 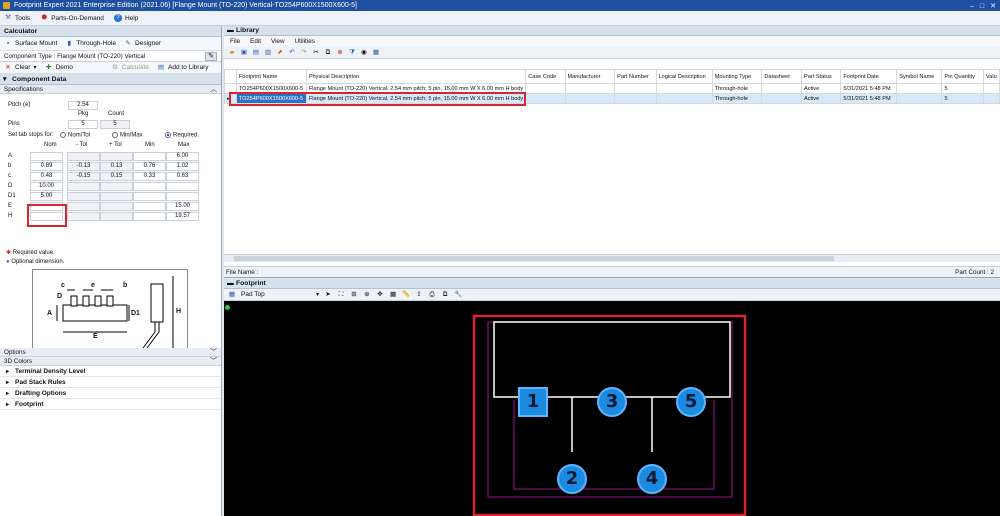 I want to click on add-to-library-button: ▤ Add to Library, so click(x=183, y=68).